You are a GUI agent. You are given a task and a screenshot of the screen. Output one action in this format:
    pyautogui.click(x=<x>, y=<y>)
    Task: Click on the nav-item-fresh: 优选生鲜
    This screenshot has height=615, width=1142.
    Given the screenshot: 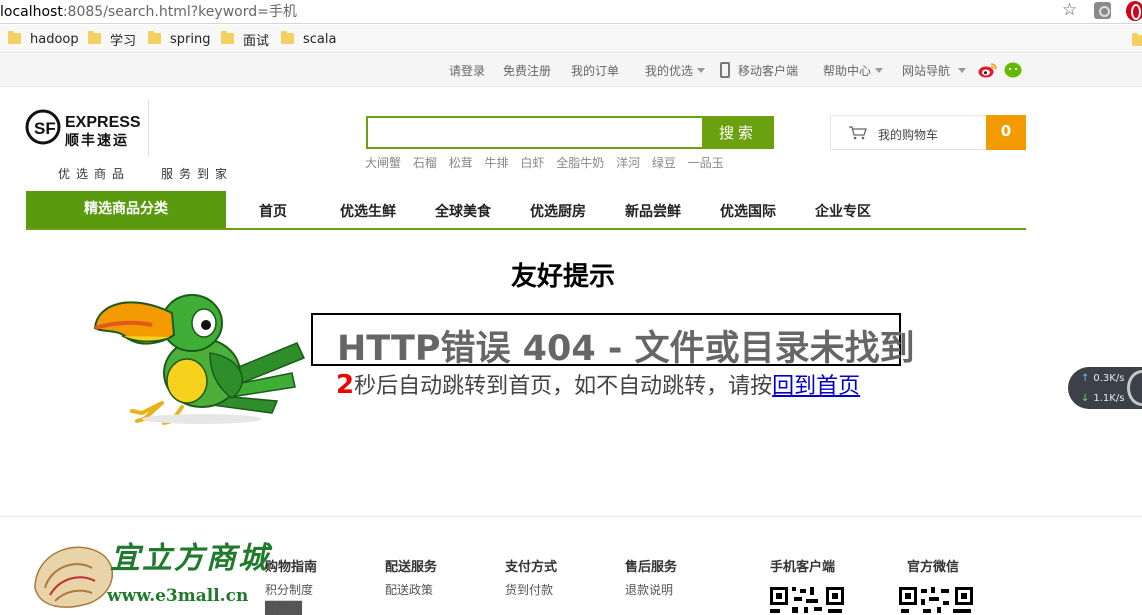 What is the action you would take?
    pyautogui.click(x=368, y=211)
    